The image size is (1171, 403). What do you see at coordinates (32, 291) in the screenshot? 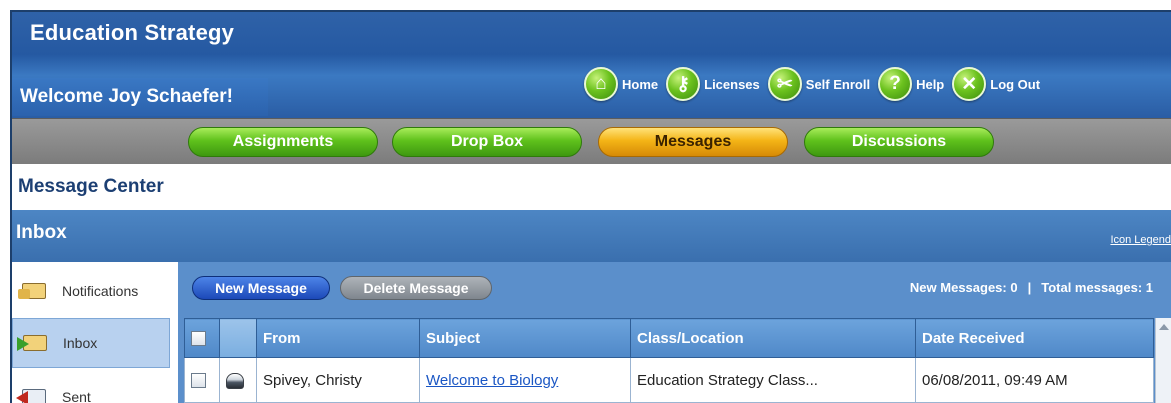
I see `notifications-icon` at bounding box center [32, 291].